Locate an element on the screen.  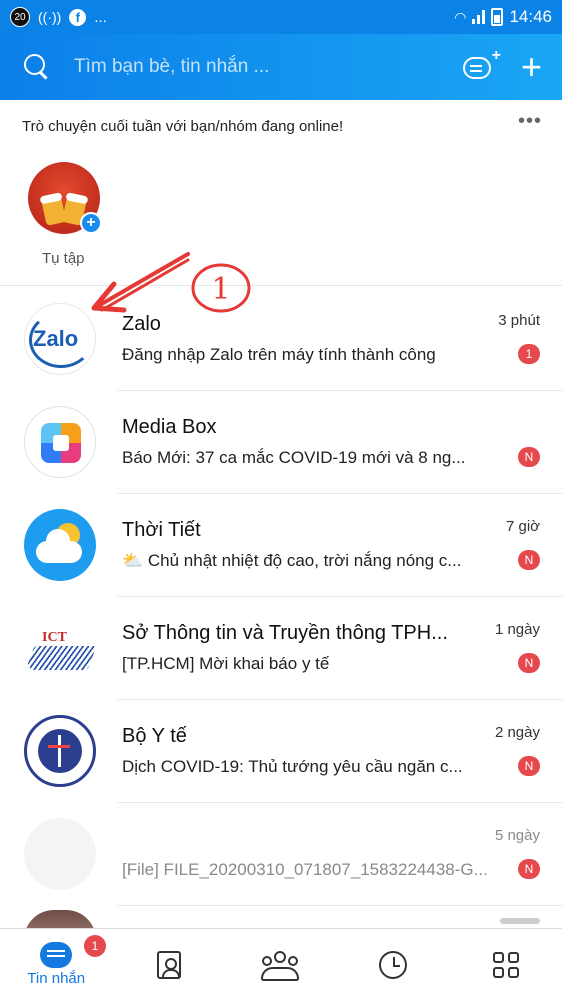
media-box-avatar is located at coordinates (60, 442).